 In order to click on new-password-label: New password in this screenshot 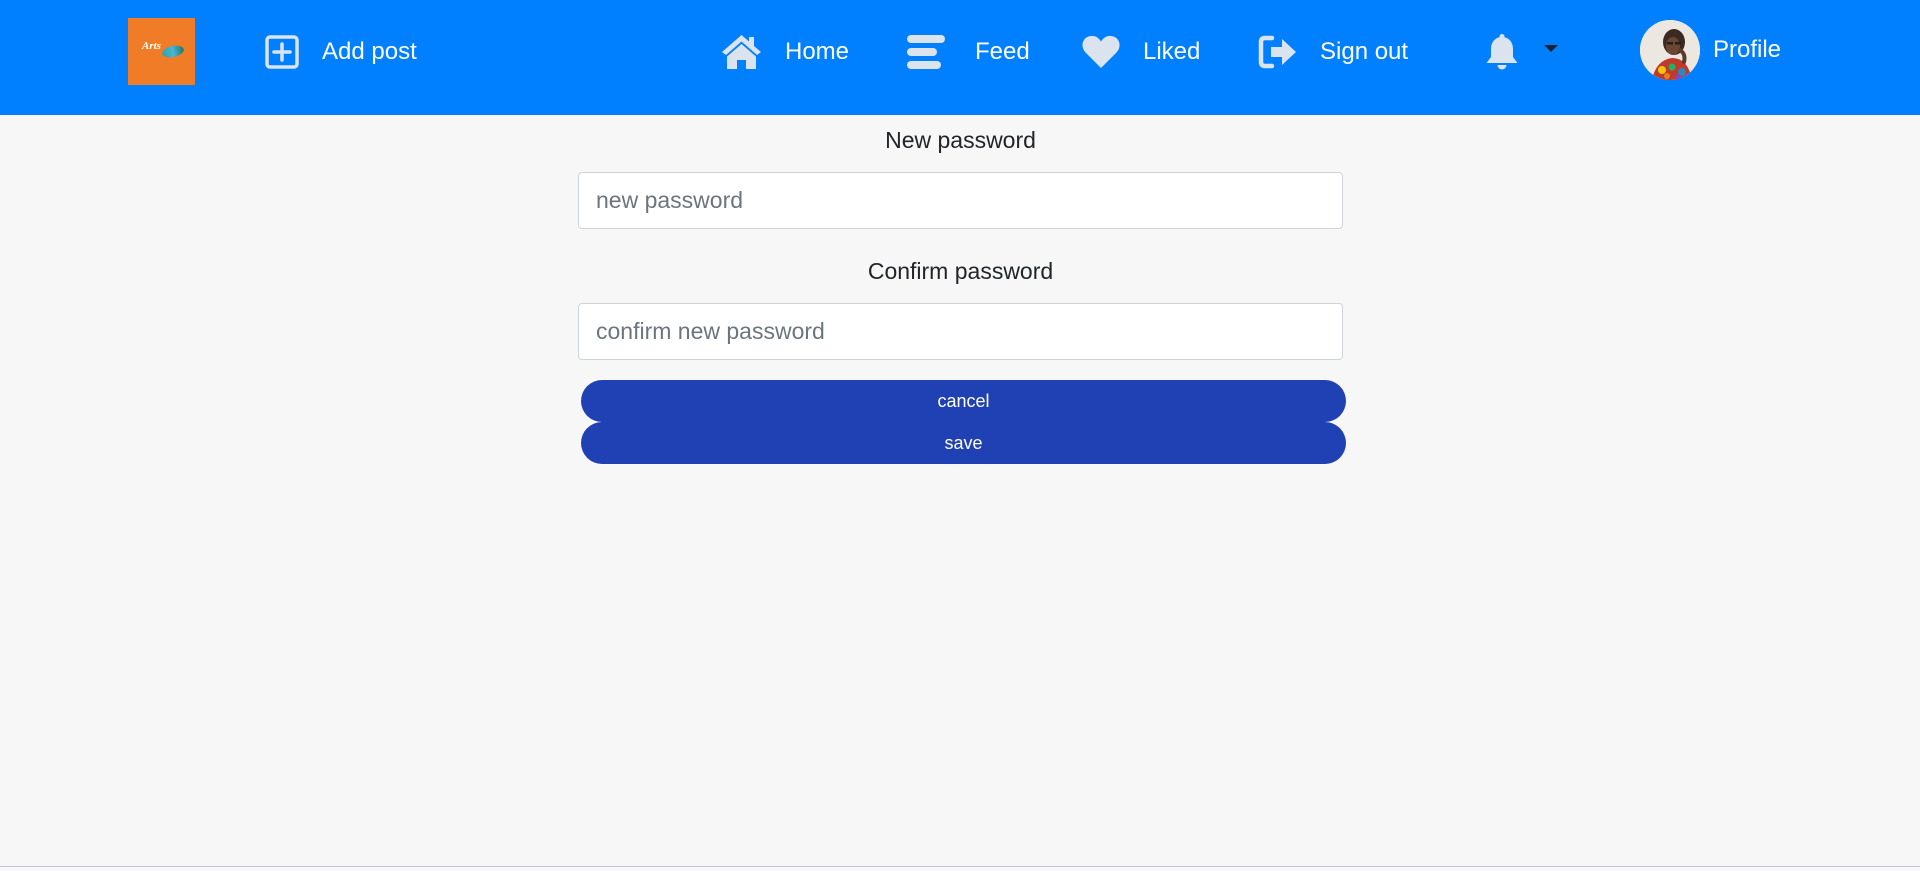, I will do `click(960, 140)`.